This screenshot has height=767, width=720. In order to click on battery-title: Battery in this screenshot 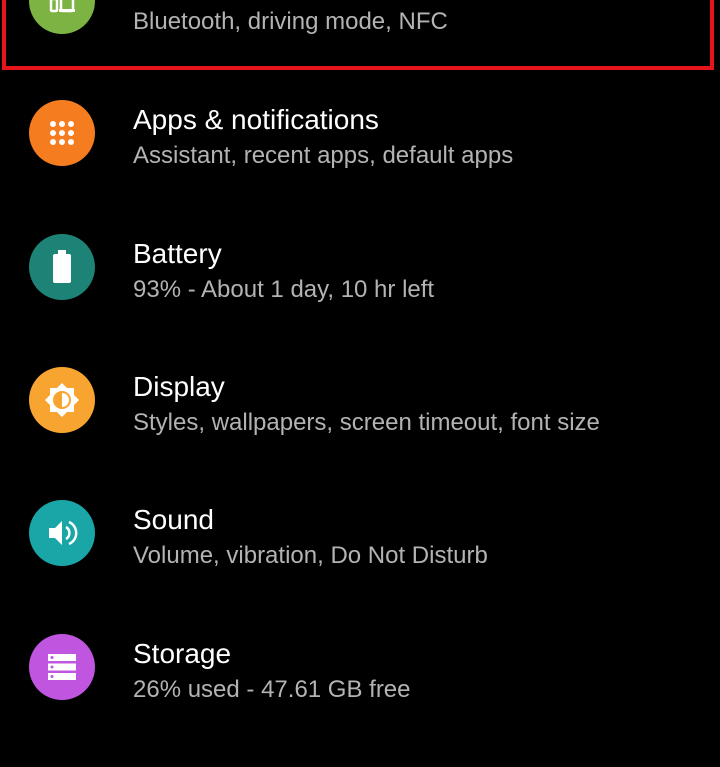, I will do `click(177, 253)`.